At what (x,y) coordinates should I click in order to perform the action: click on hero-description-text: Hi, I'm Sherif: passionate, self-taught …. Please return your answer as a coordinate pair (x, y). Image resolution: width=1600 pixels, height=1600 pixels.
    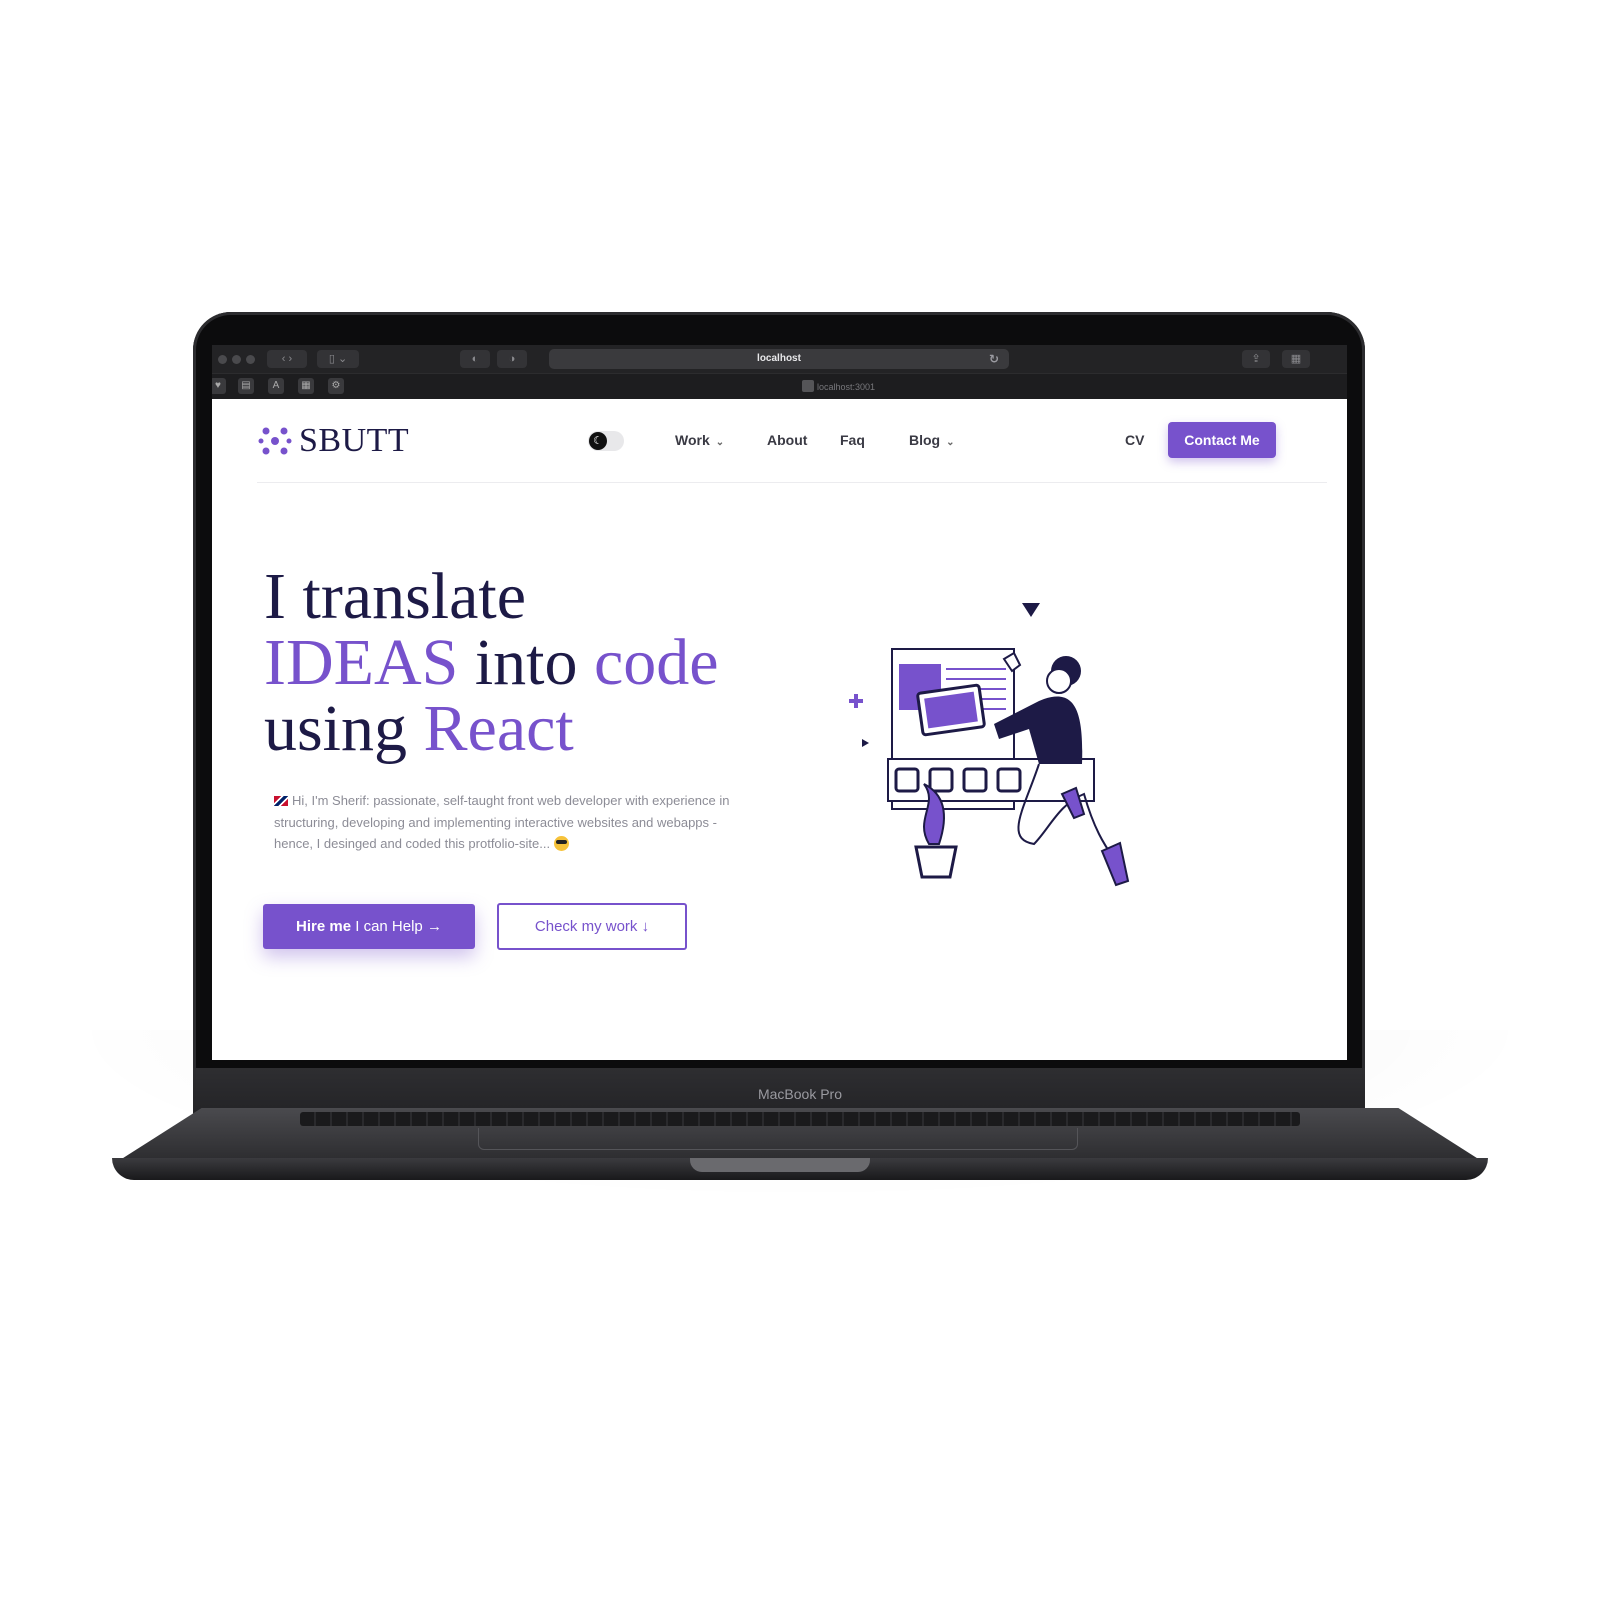
    Looking at the image, I should click on (502, 822).